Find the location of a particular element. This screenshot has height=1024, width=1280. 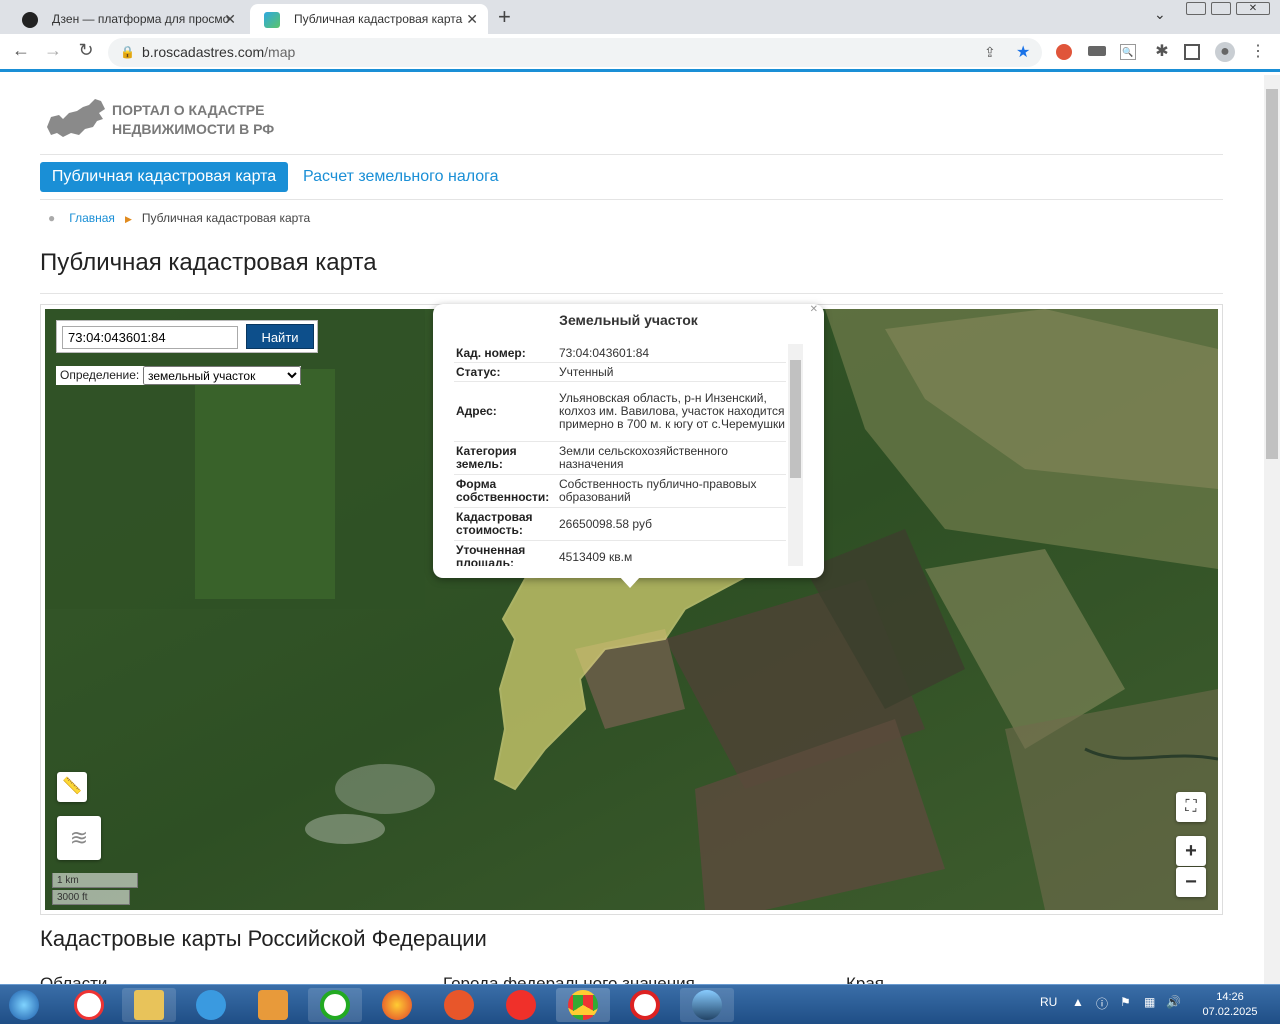

column-federal-cities: Города федерального значения is located at coordinates (569, 979).